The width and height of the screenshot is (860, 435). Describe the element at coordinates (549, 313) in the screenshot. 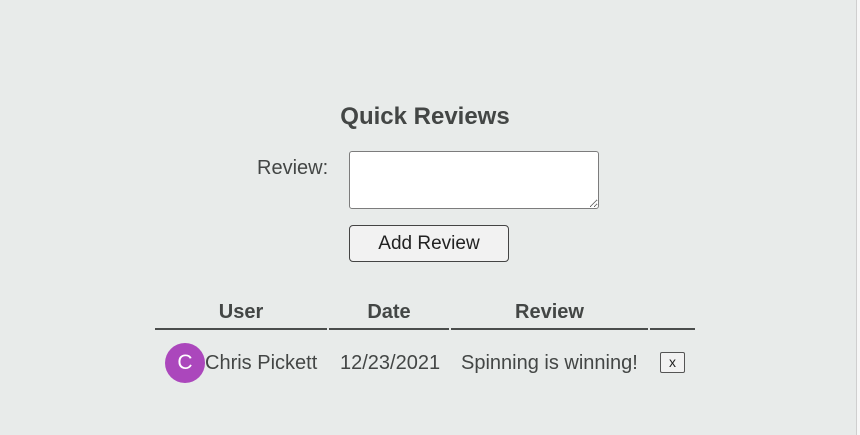

I see `column-header-review: Review` at that location.